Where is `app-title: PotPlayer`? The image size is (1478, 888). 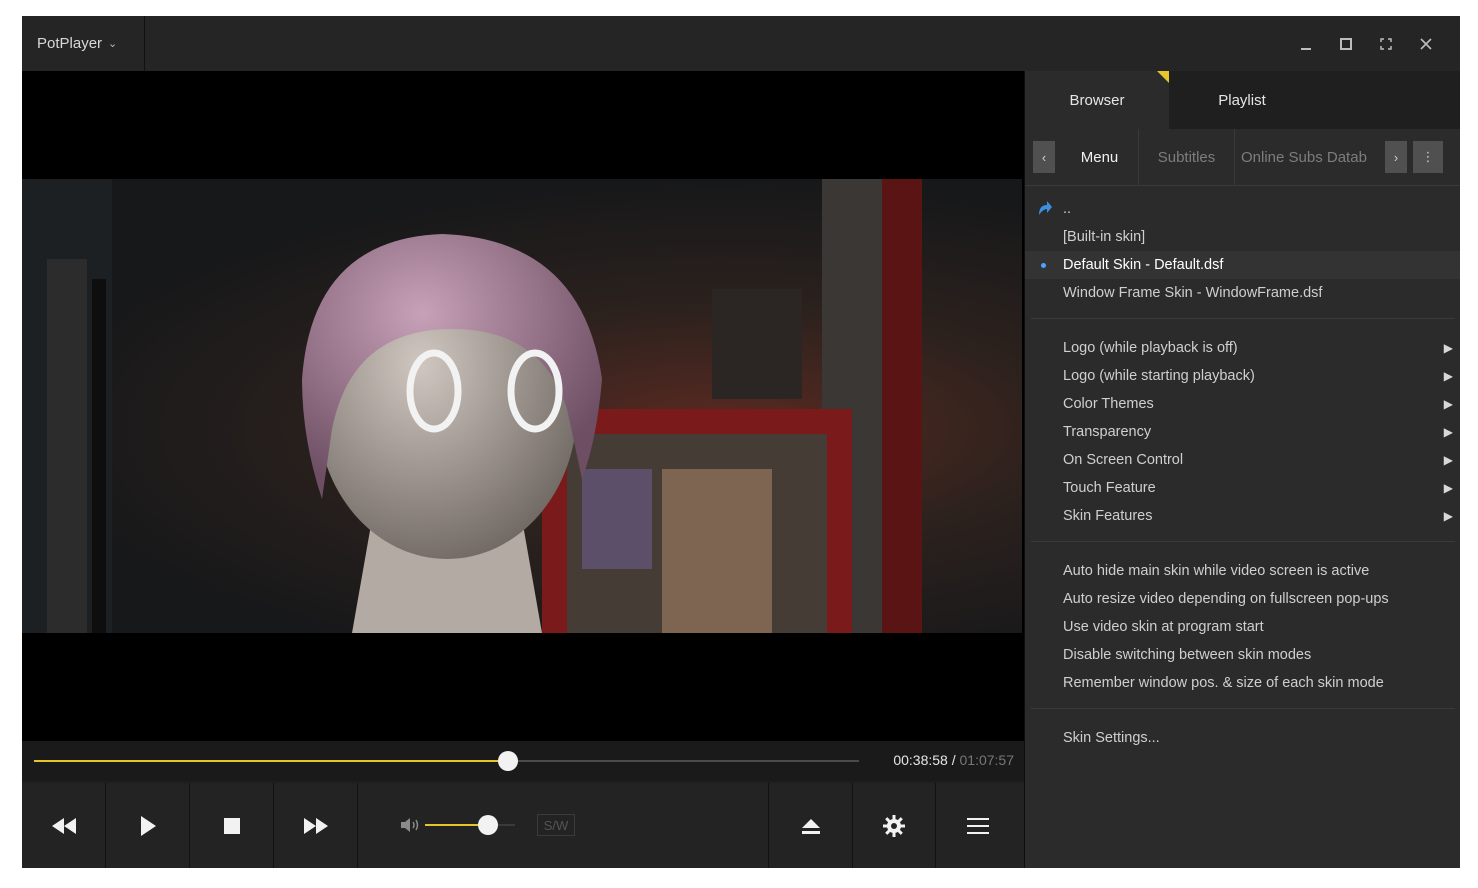
app-title: PotPlayer is located at coordinates (70, 43).